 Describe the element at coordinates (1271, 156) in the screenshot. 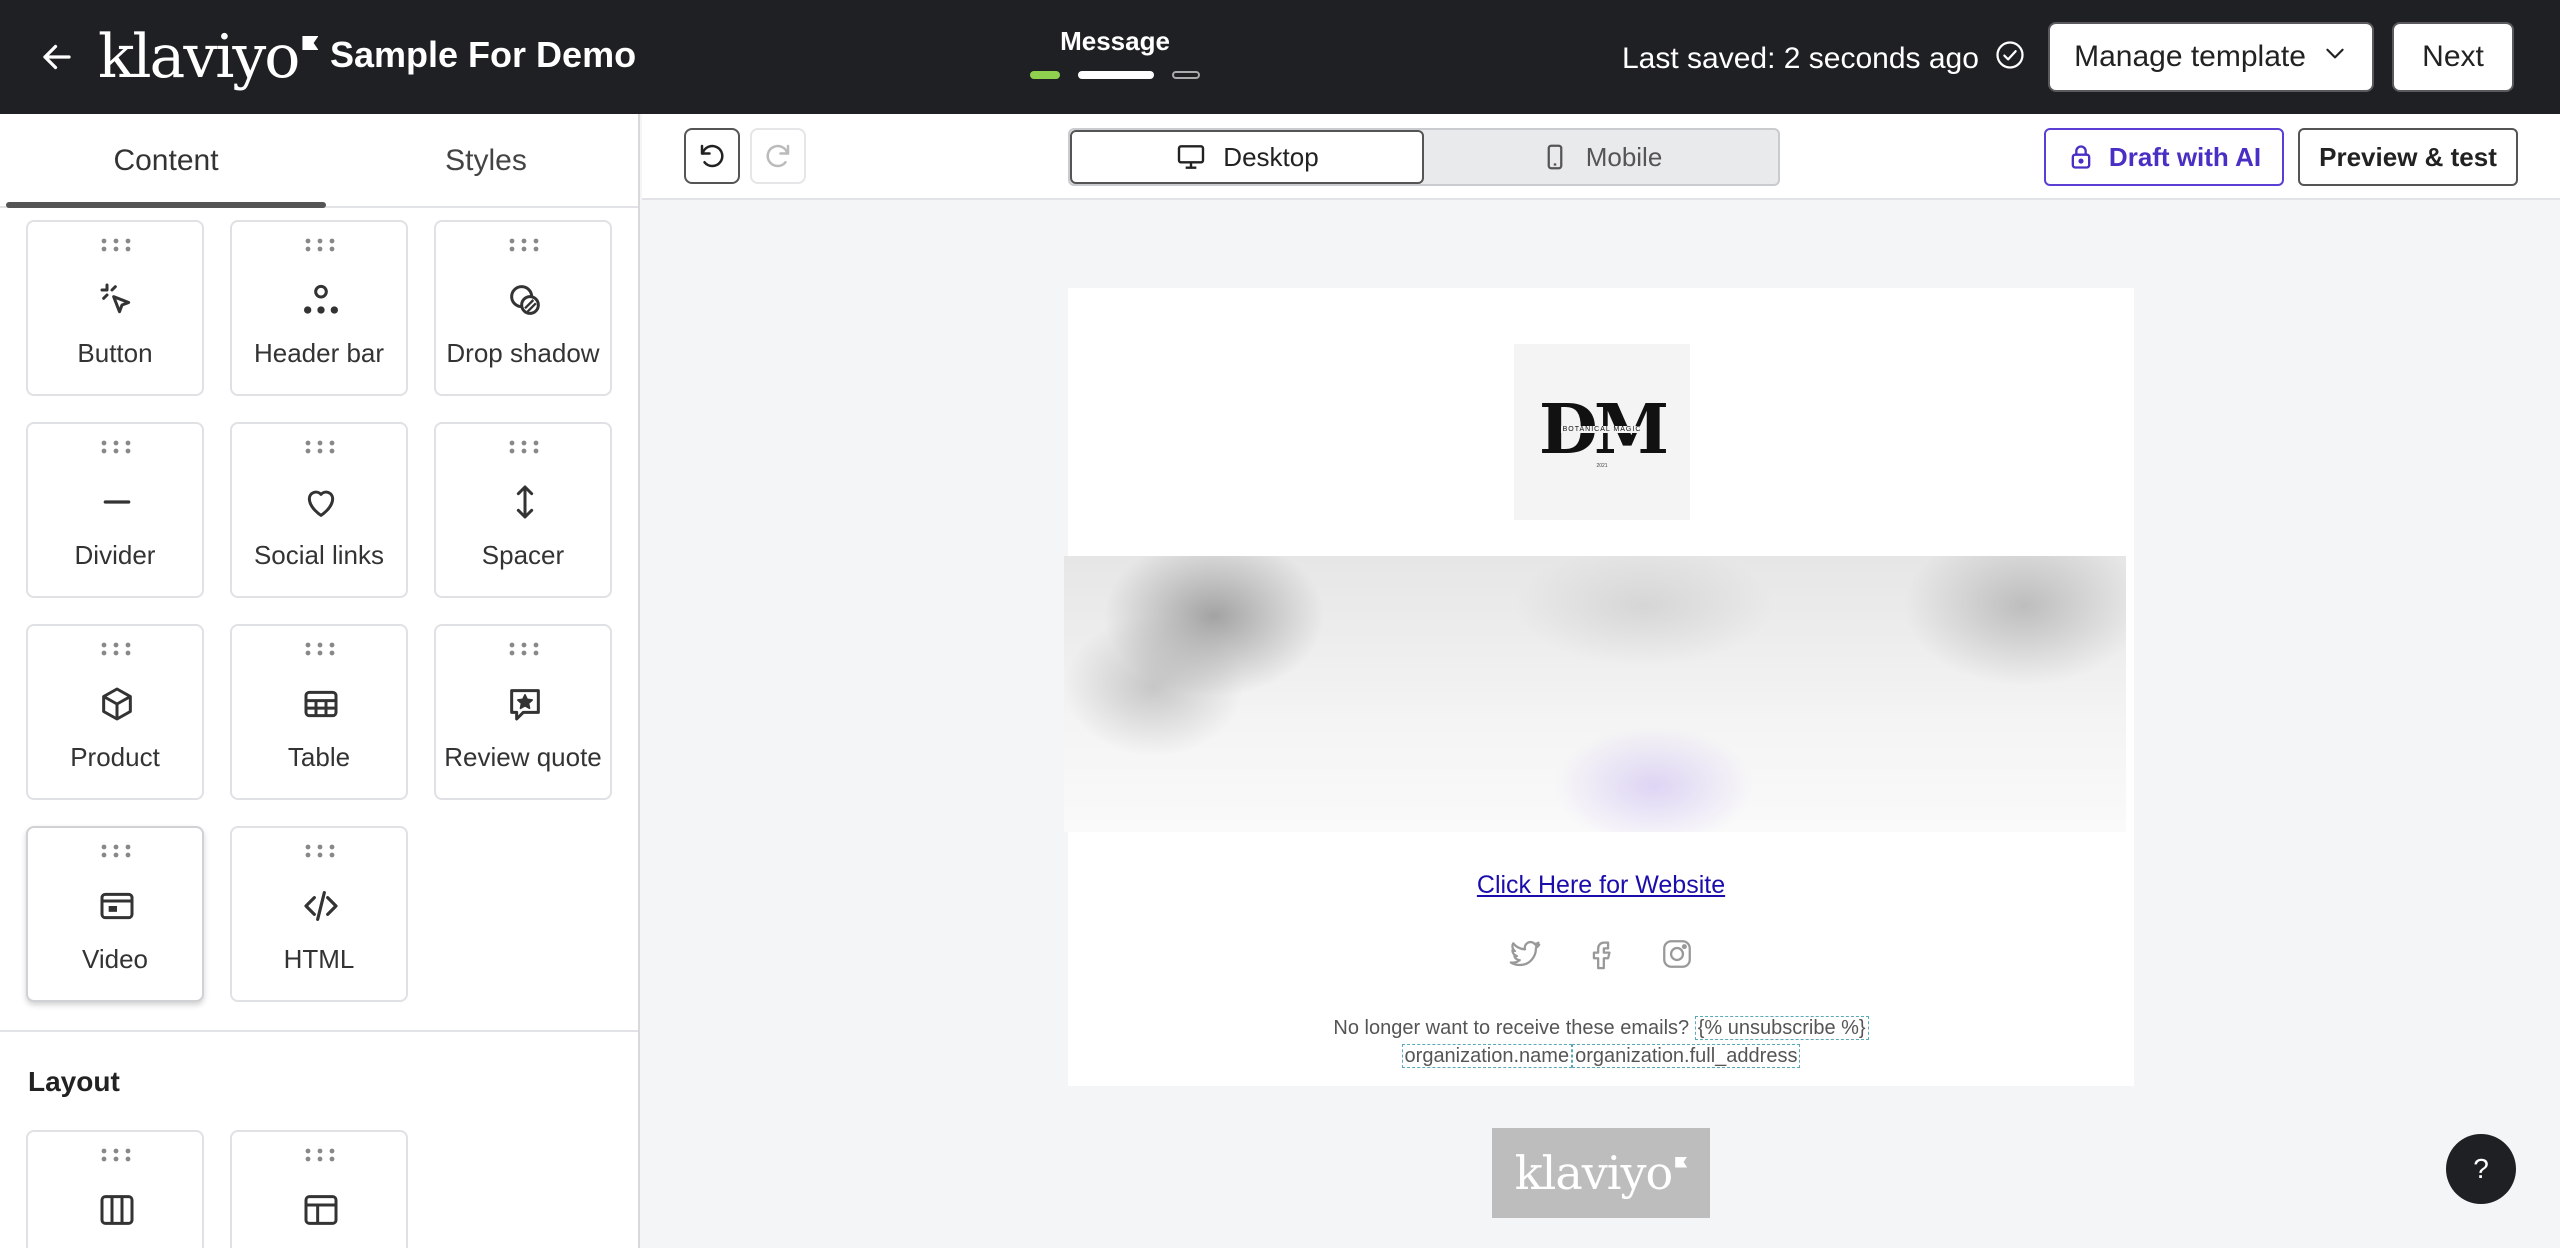

I see `desktop-label: Desktop` at that location.